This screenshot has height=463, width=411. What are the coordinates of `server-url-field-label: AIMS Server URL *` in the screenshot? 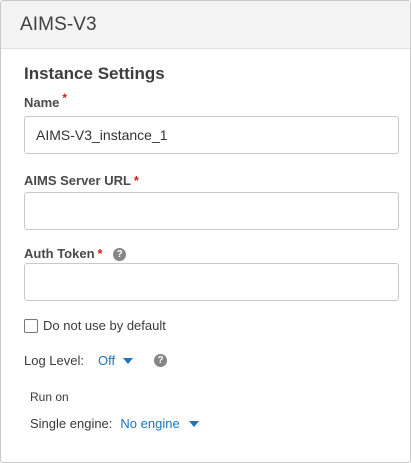 It's located at (81, 180).